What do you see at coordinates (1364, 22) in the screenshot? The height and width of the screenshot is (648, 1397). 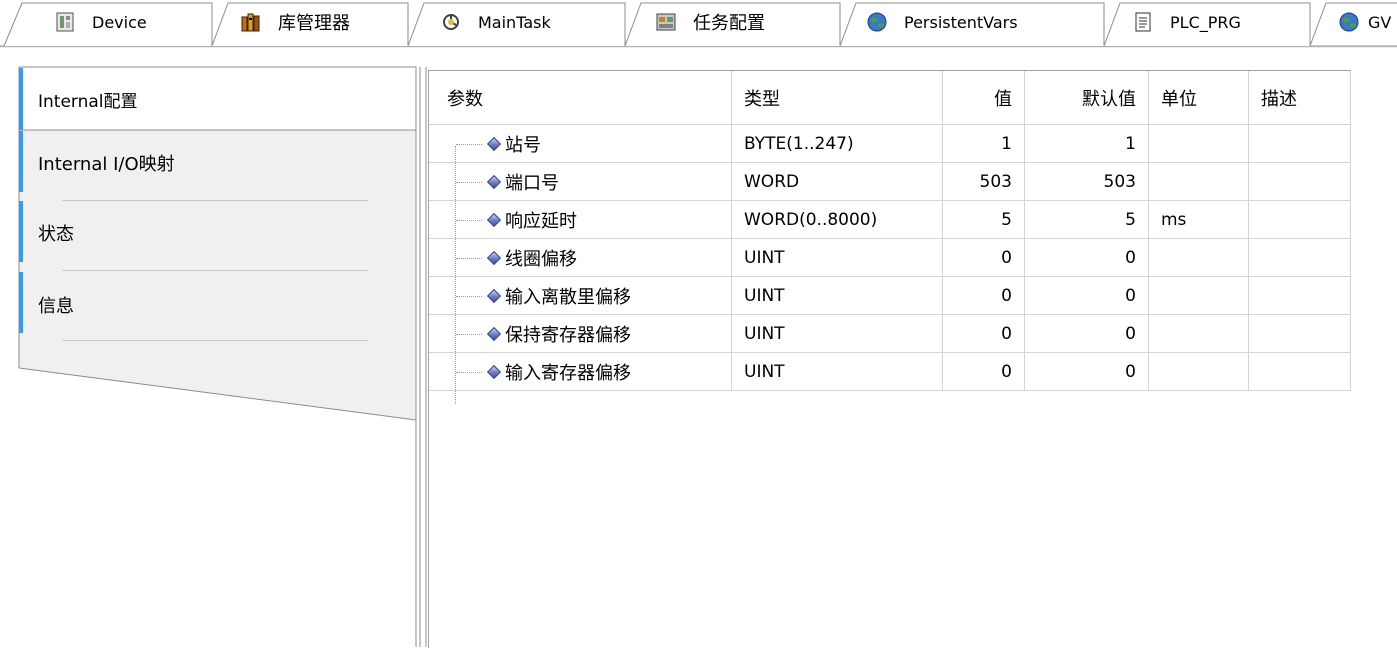 I see `tab-gvl: GV` at bounding box center [1364, 22].